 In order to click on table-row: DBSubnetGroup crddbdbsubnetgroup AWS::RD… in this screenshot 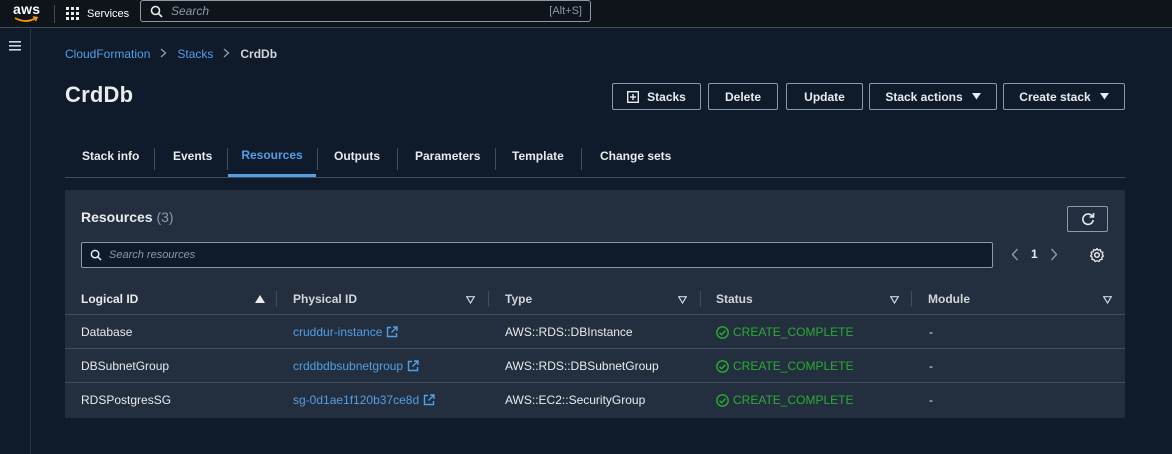, I will do `click(595, 366)`.